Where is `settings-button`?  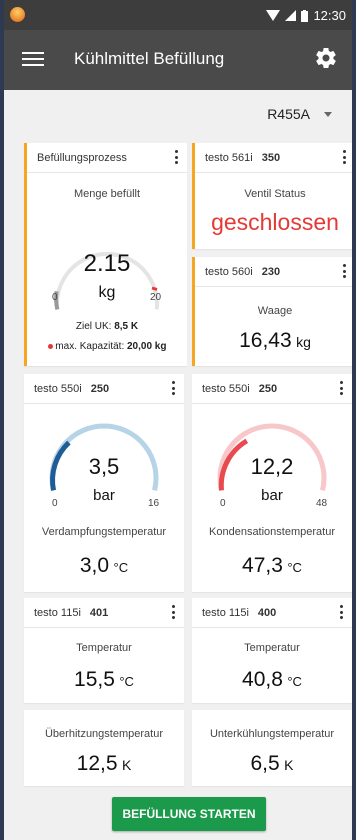 settings-button is located at coordinates (326, 58).